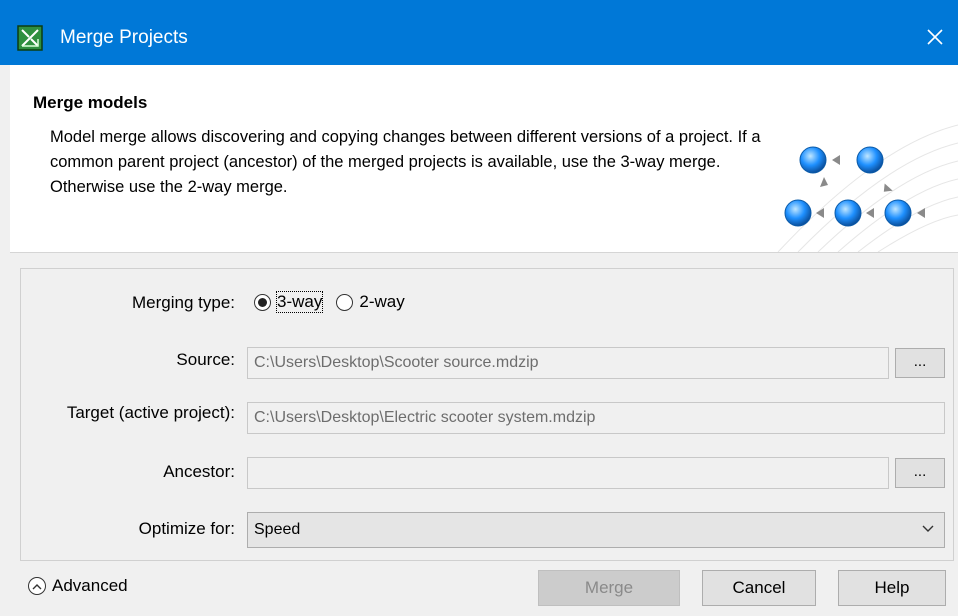 The image size is (958, 616). What do you see at coordinates (568, 363) in the screenshot?
I see `source-field: C:\Users\Desktop\Scooter source.mdzip` at bounding box center [568, 363].